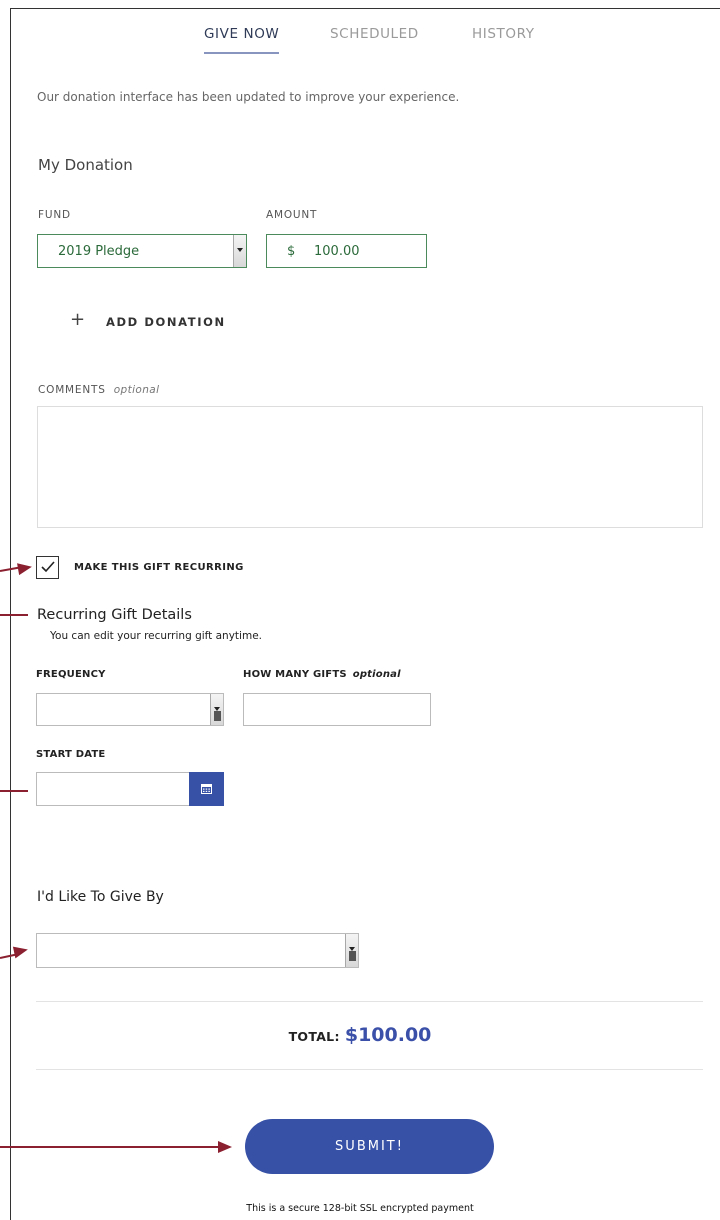 This screenshot has height=1220, width=720. Describe the element at coordinates (142, 251) in the screenshot. I see `fund-select: 2019 Pledge` at that location.